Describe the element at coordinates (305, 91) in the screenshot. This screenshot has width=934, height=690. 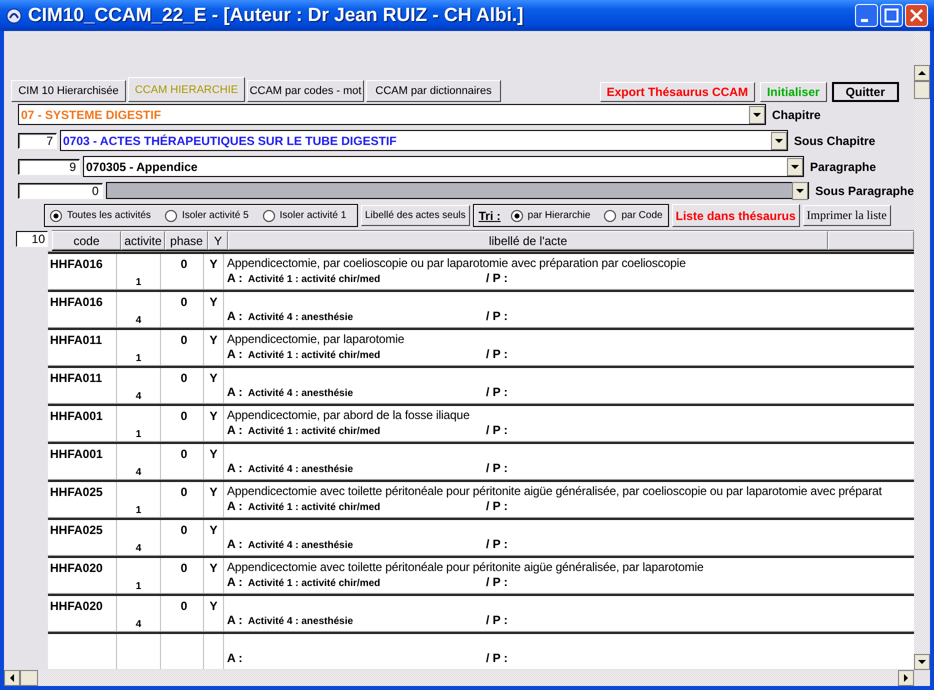
I see `tab: CCAM par codes - mot` at that location.